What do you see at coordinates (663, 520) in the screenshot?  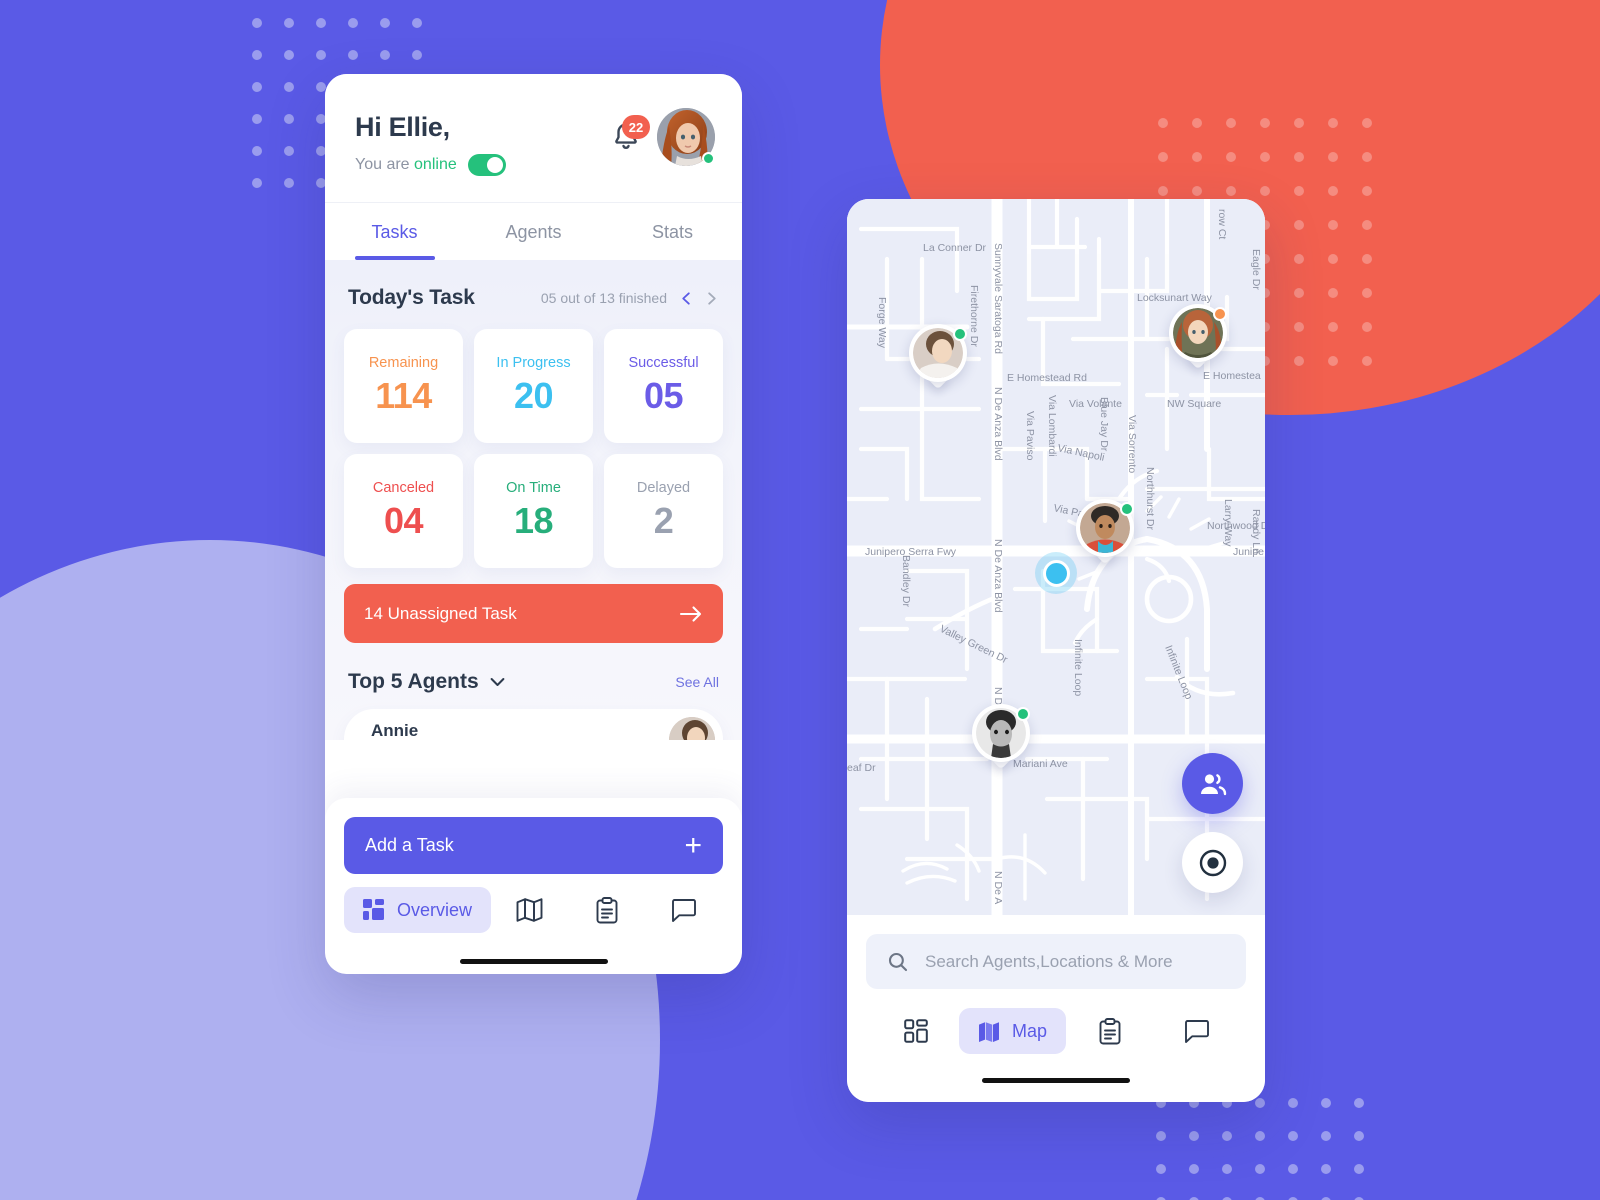 I see `stat-value: 2` at bounding box center [663, 520].